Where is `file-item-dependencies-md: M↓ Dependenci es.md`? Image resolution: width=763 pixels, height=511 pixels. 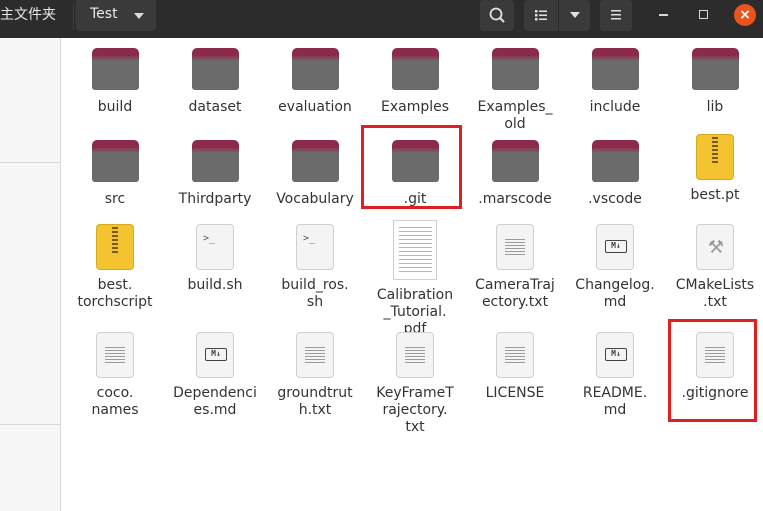 file-item-dependencies-md: M↓ Dependenci es.md is located at coordinates (215, 373).